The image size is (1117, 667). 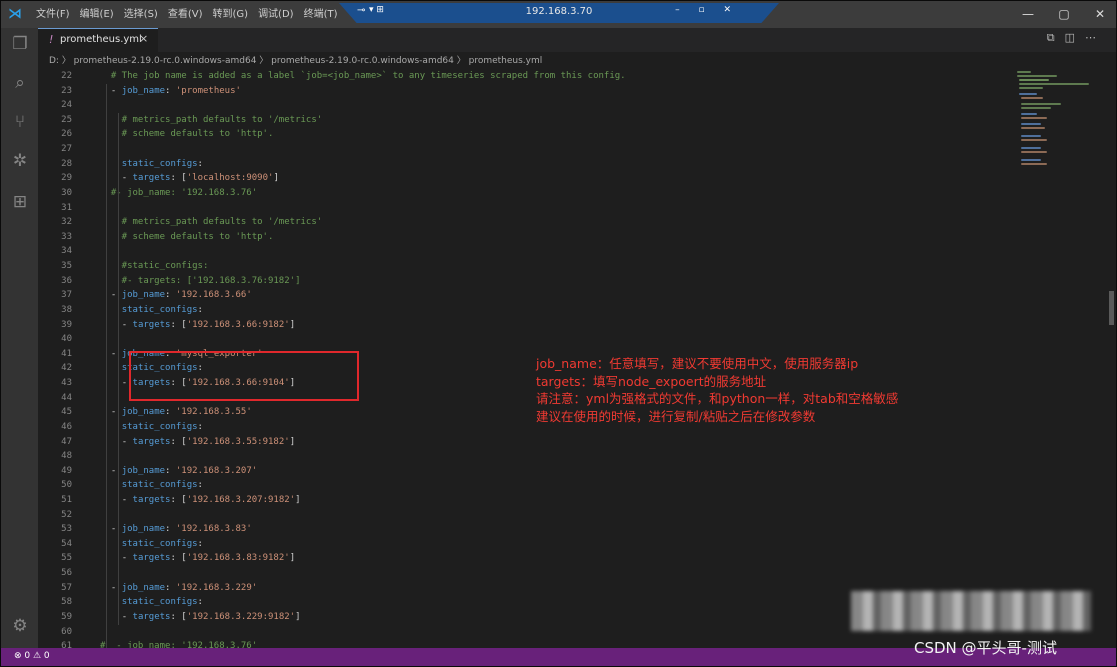 I want to click on split-editor-icon: ◫, so click(x=1075, y=37).